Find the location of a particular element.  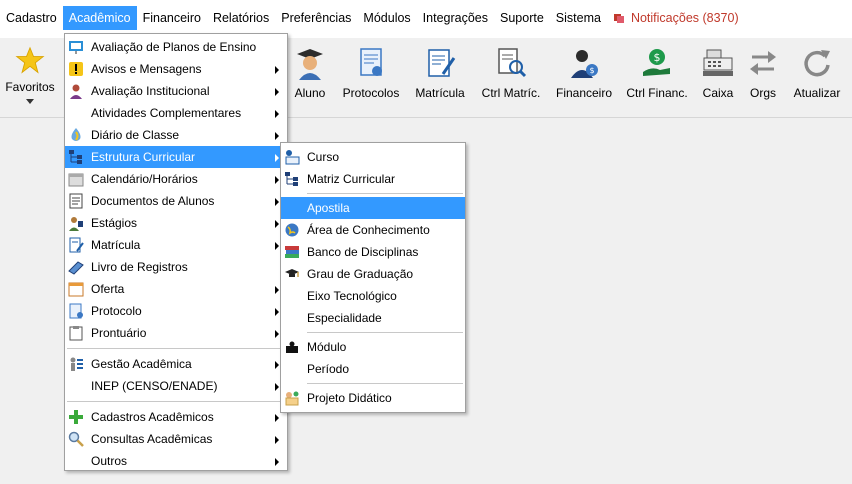

submenu-item-banco-disciplinas: Banco de Disciplinas is located at coordinates (373, 252).